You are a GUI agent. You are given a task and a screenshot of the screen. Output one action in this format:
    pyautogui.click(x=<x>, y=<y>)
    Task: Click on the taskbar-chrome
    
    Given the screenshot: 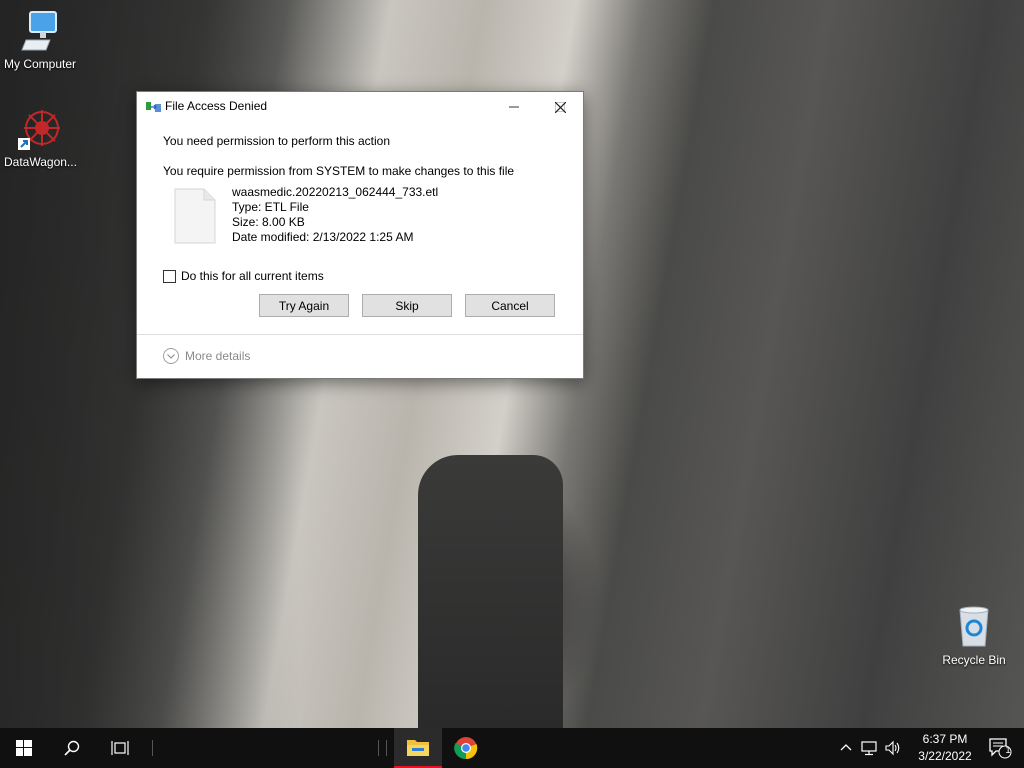 What is the action you would take?
    pyautogui.click(x=466, y=748)
    